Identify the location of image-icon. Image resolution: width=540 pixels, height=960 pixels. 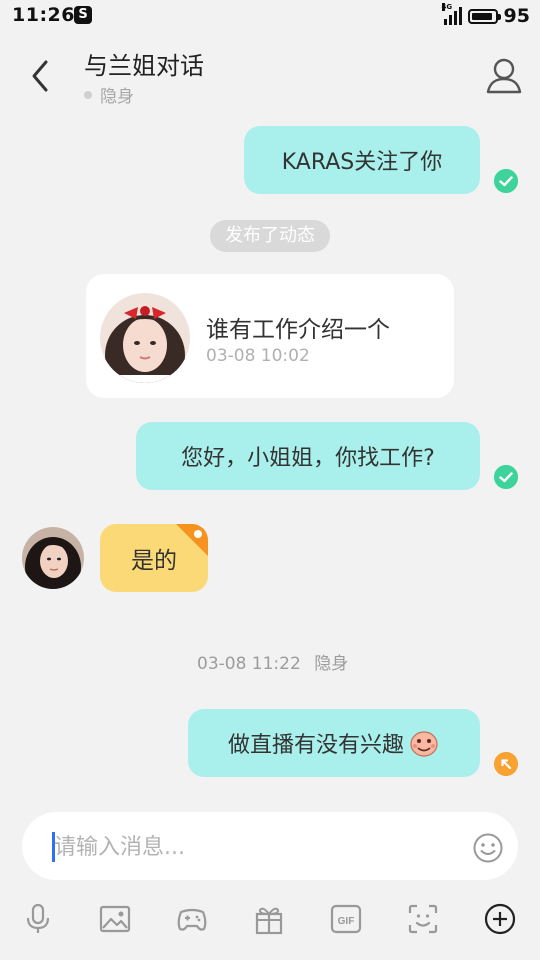
(115, 919).